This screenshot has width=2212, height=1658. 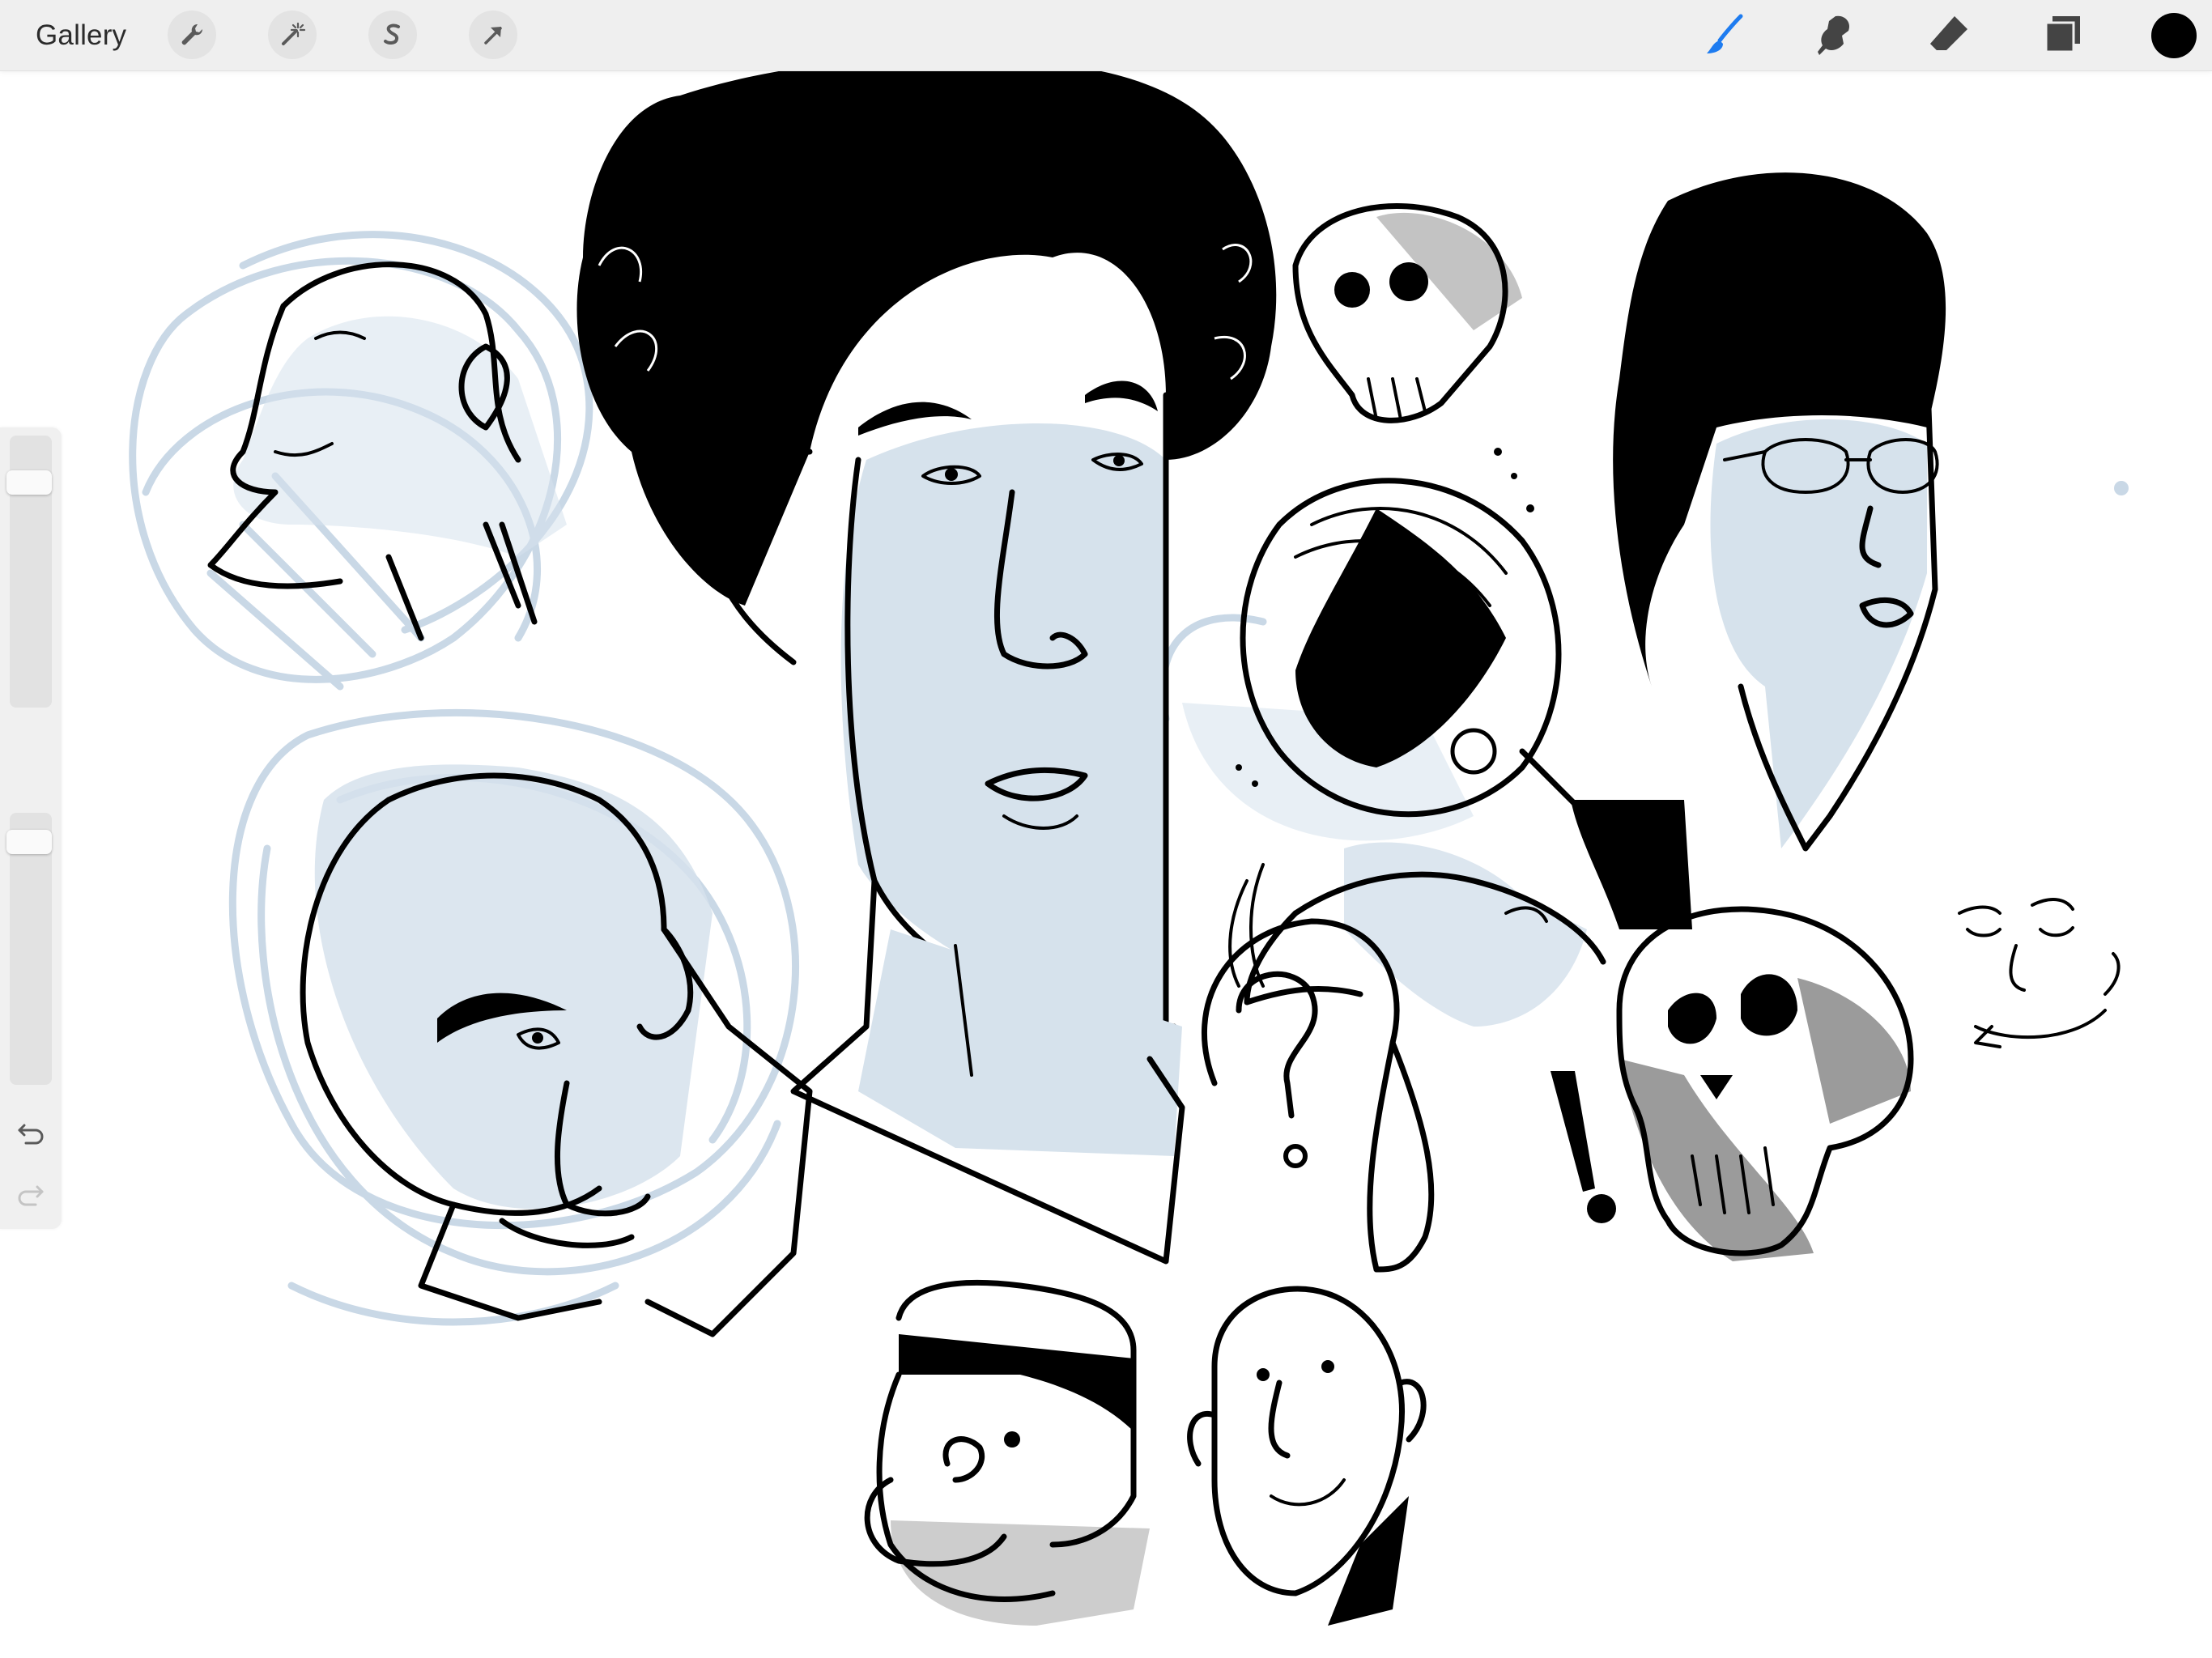 I want to click on wrench-icon, so click(x=192, y=34).